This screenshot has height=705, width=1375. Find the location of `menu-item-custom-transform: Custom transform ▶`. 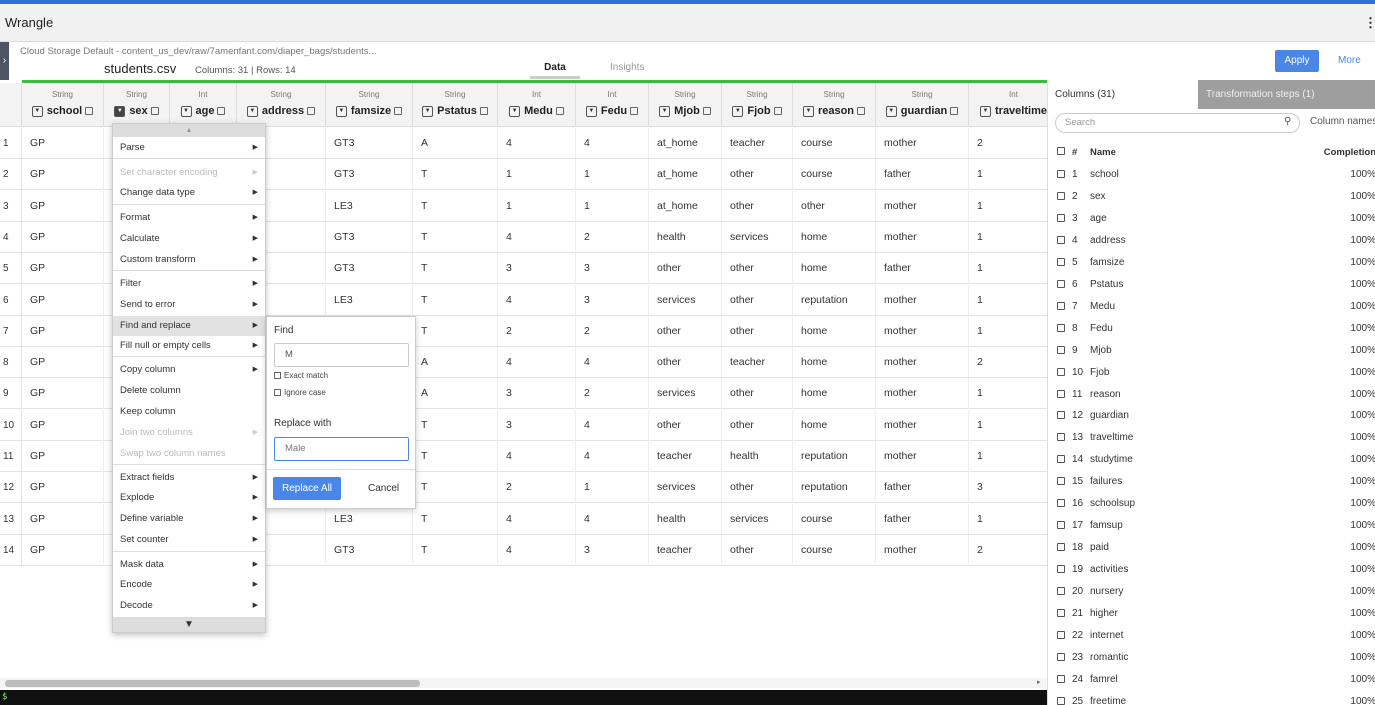

menu-item-custom-transform: Custom transform ▶ is located at coordinates (189, 260).